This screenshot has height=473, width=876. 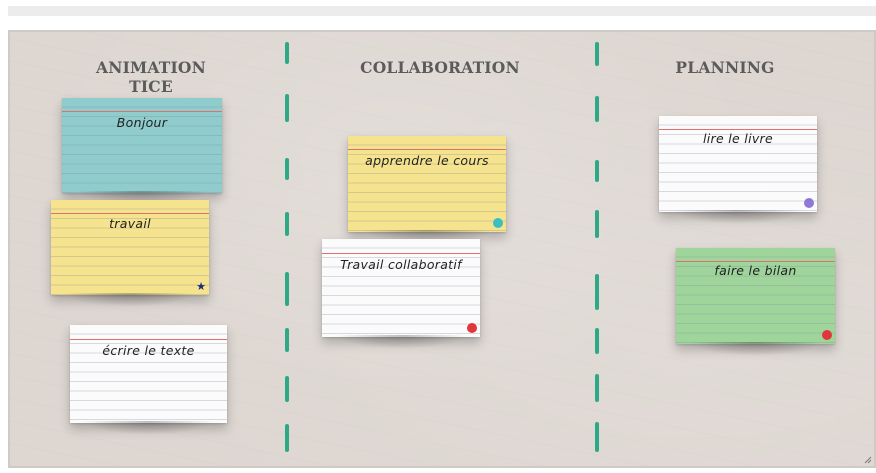 I want to click on sticky-card: travail ★, so click(x=130, y=253).